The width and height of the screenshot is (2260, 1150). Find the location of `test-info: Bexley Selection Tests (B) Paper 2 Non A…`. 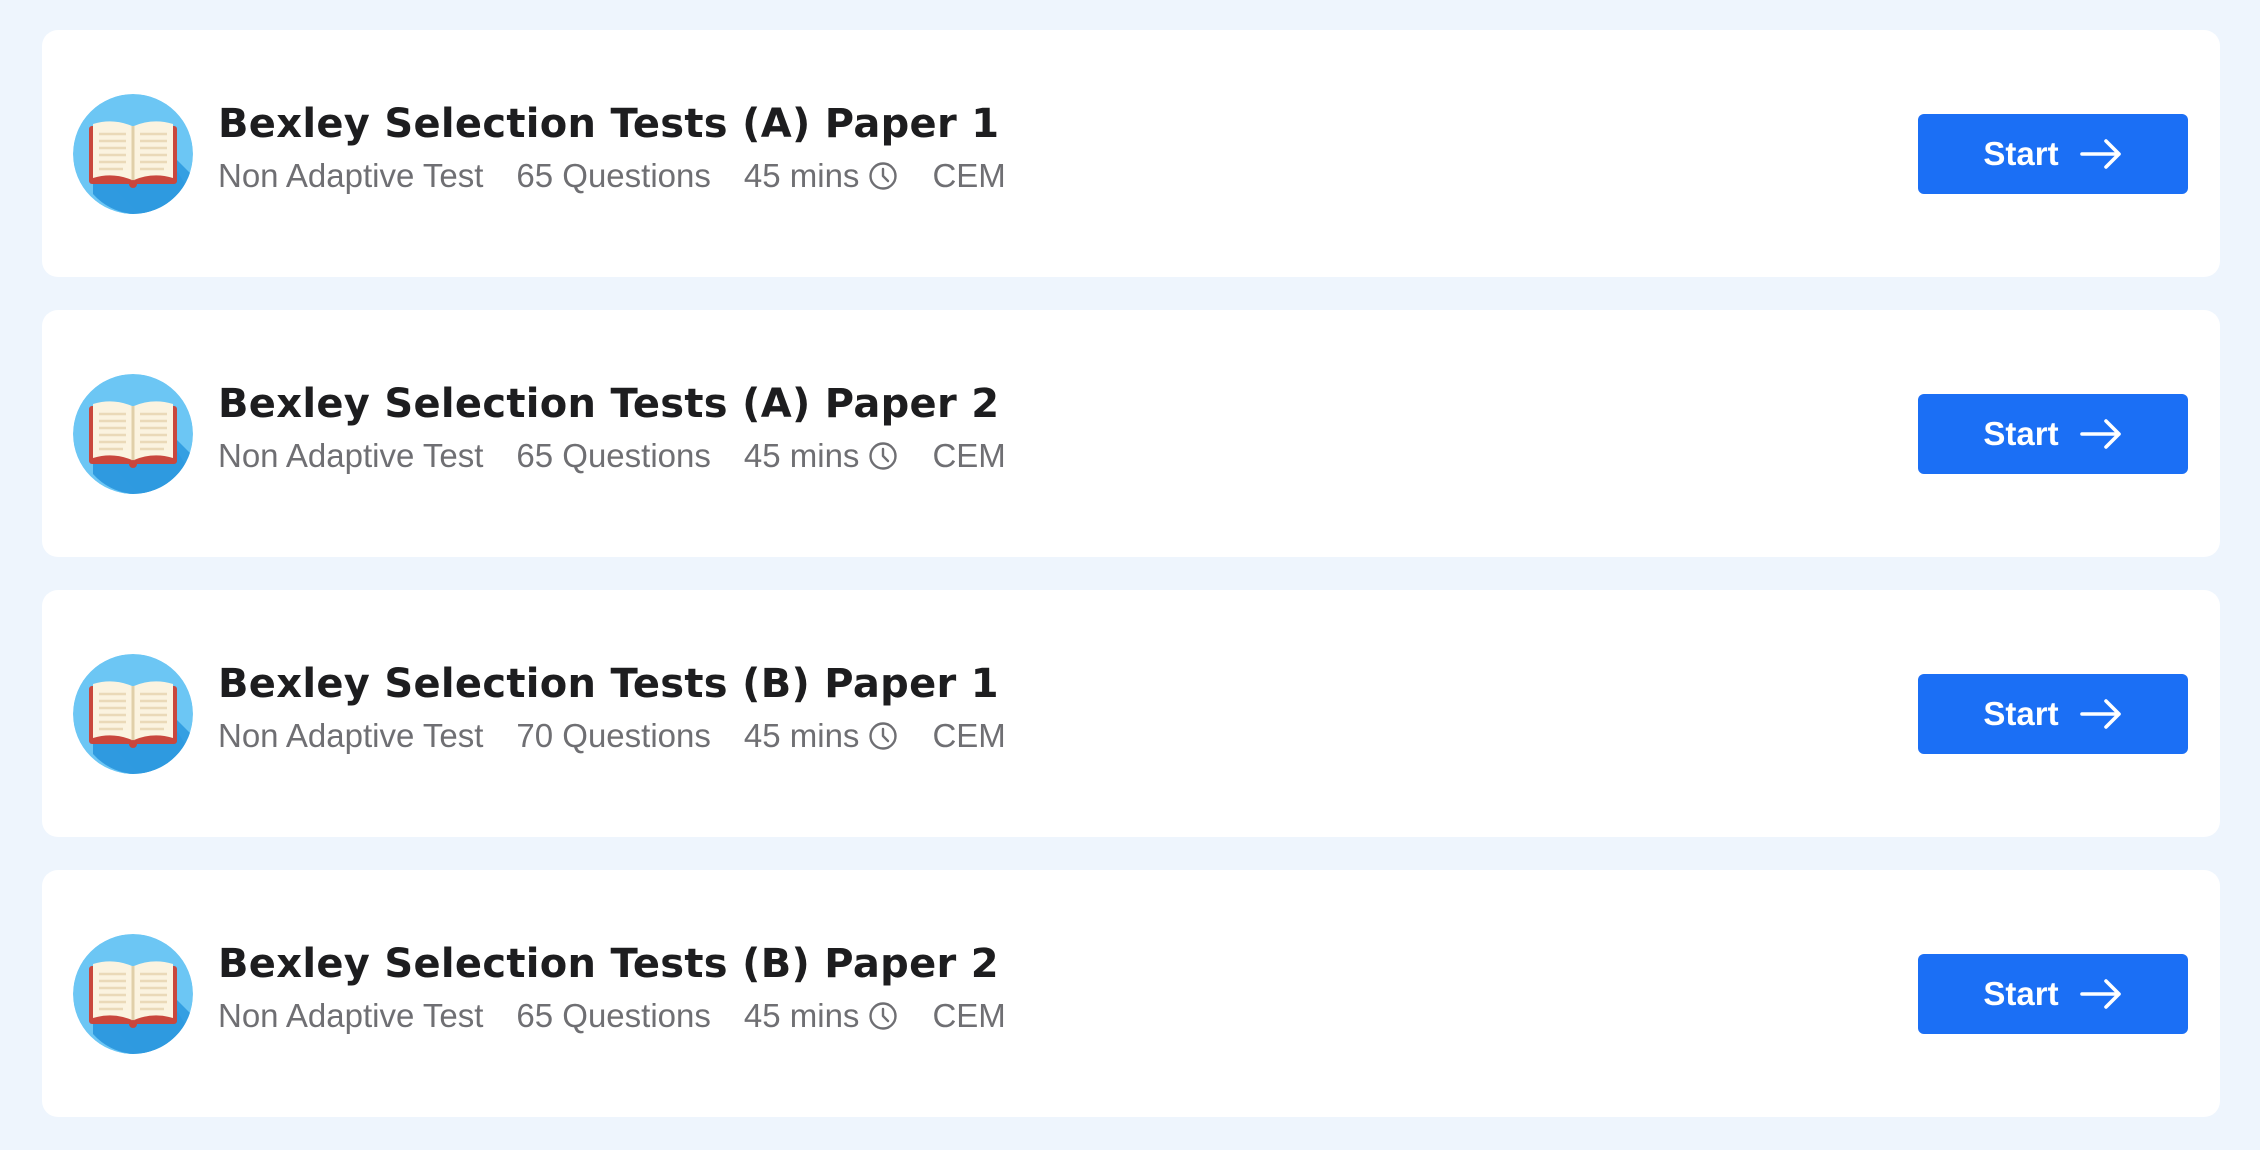

test-info: Bexley Selection Tests (B) Paper 2 Non A… is located at coordinates (612, 987).